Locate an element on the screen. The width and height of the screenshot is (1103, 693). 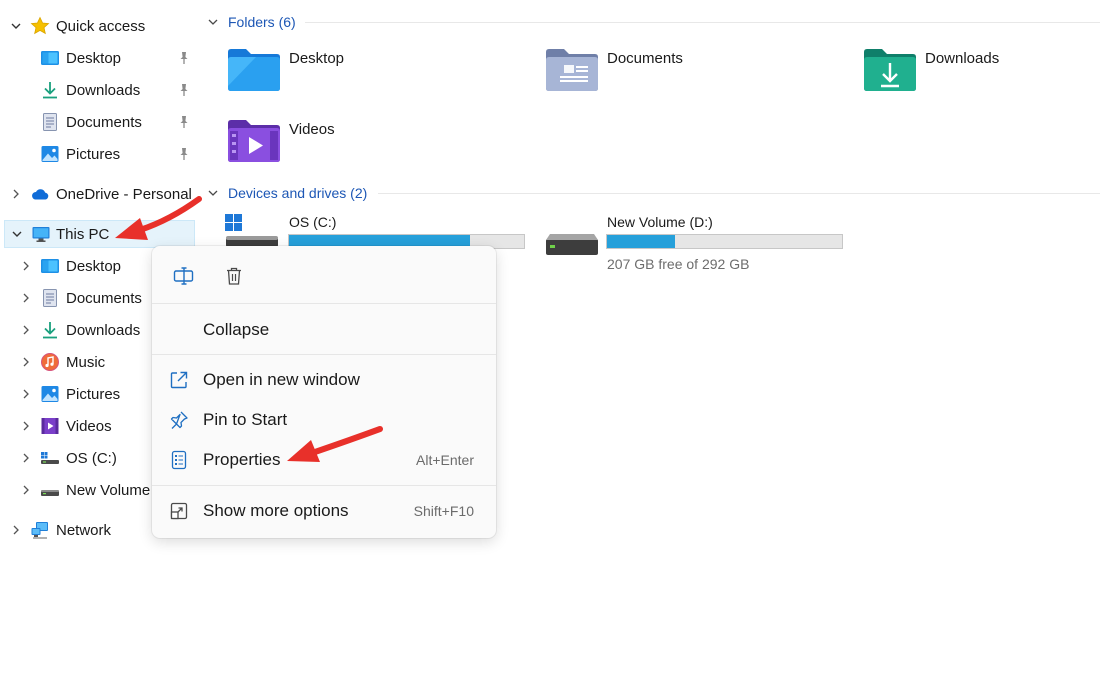
desktop-folder-icon is located at coordinates (254, 70).